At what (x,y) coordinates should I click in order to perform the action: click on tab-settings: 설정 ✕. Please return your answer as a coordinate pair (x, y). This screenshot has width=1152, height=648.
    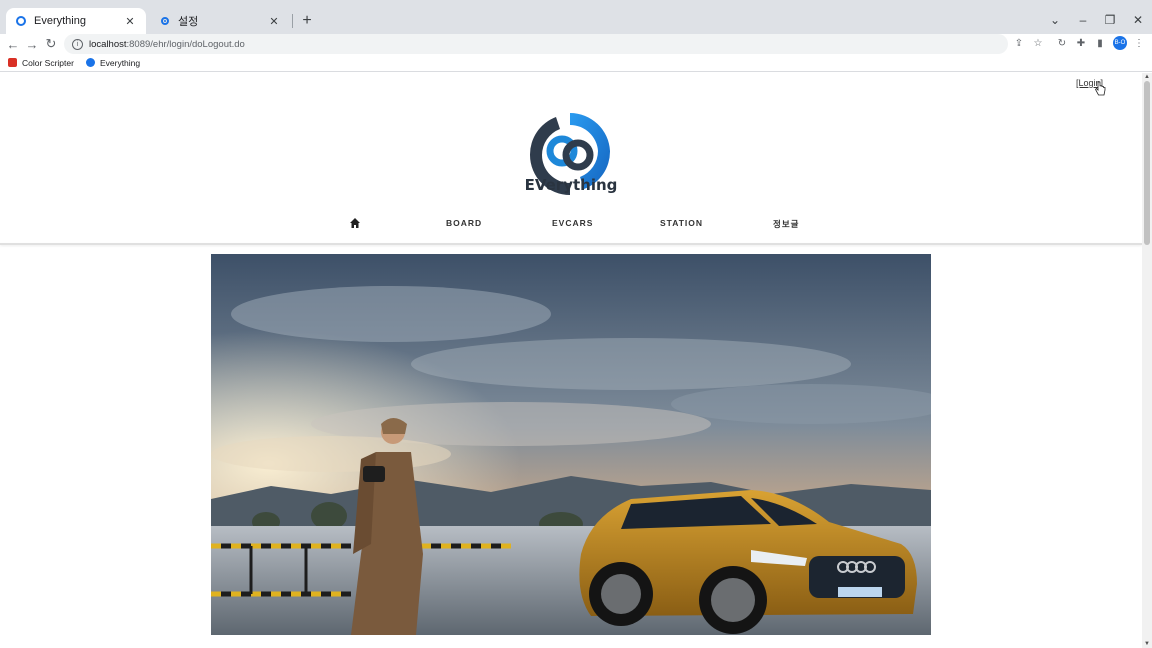
    Looking at the image, I should click on (220, 21).